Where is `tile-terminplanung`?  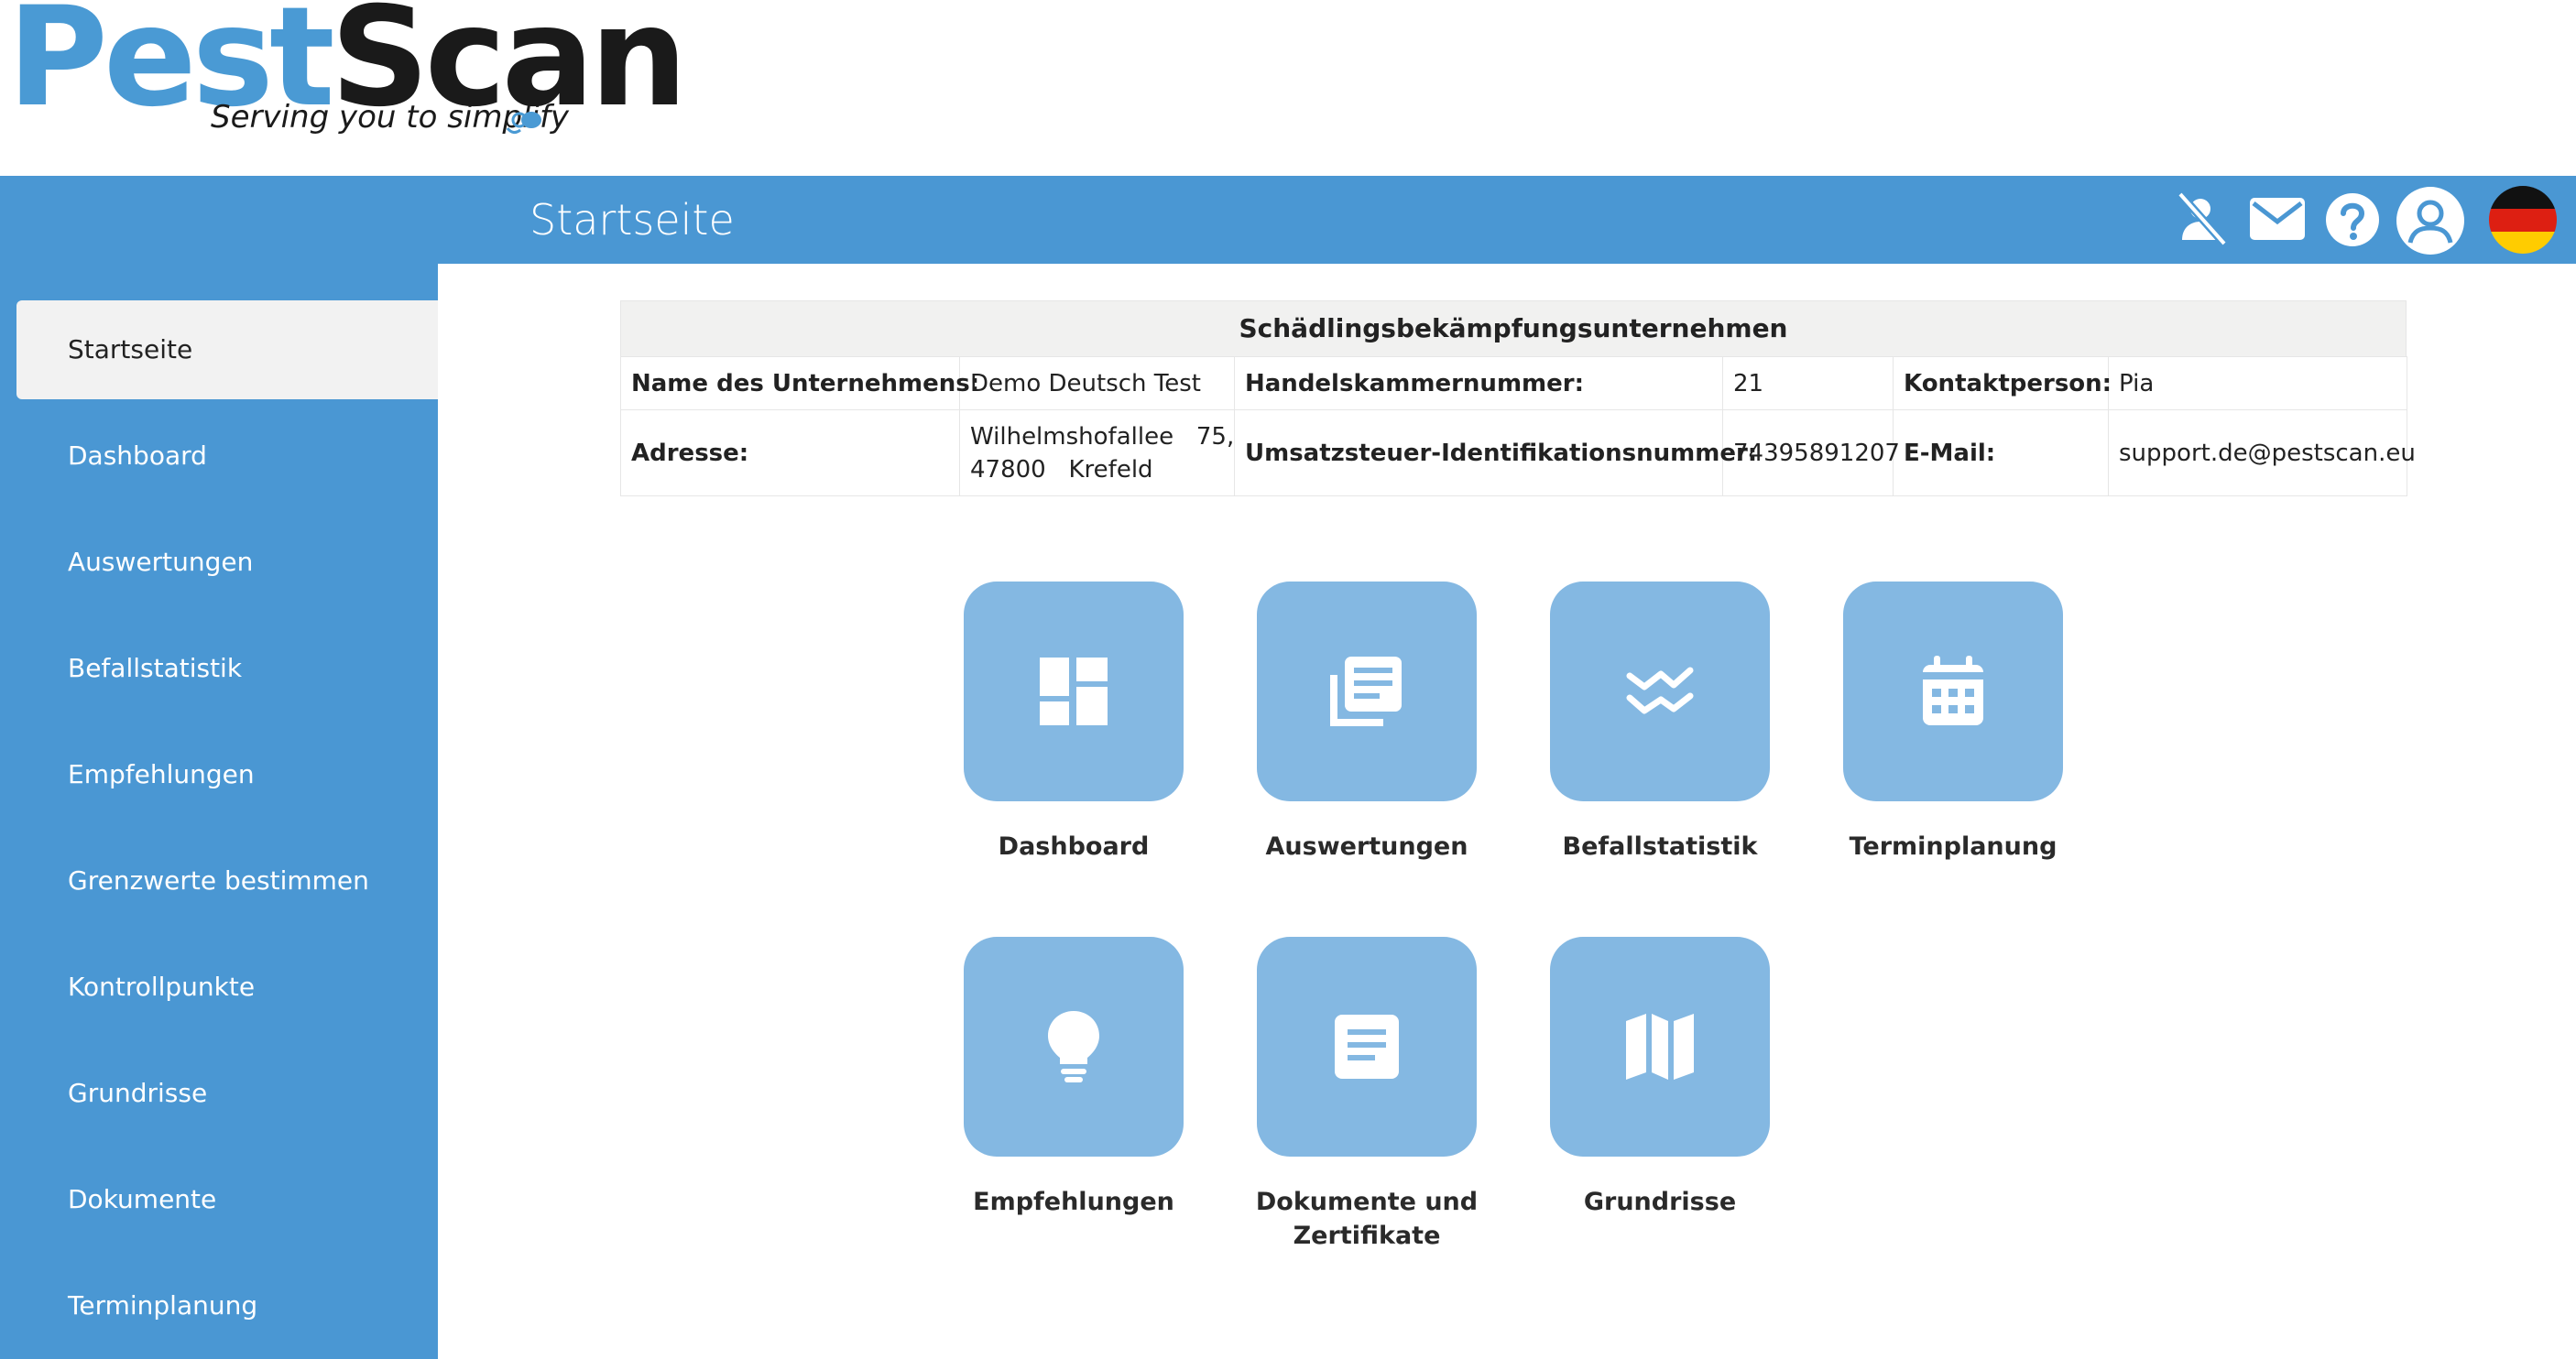
tile-terminplanung is located at coordinates (1953, 692).